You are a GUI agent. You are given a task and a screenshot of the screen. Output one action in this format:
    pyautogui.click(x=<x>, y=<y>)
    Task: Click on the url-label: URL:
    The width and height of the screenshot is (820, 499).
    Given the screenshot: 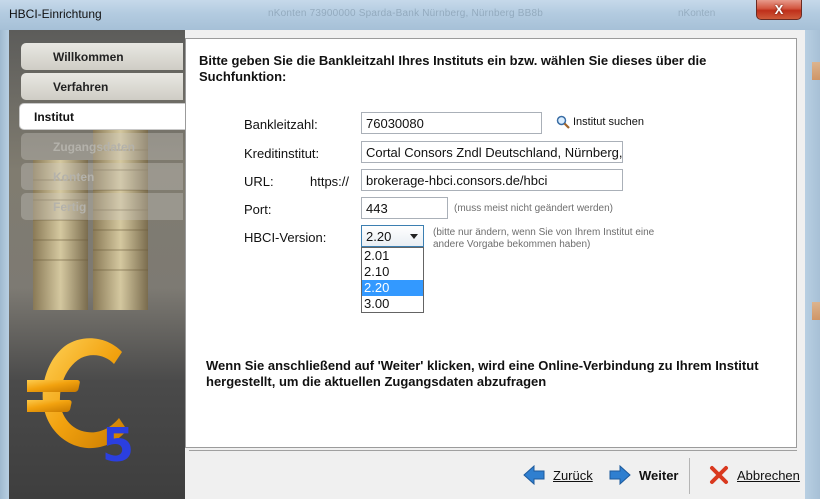 What is the action you would take?
    pyautogui.click(x=259, y=181)
    